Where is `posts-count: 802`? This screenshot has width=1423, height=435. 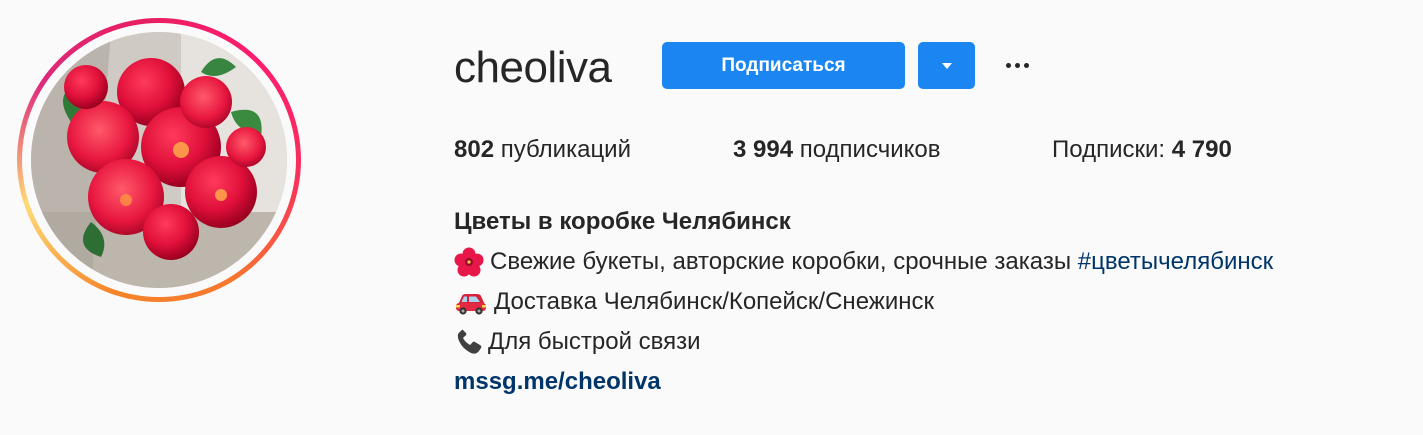 posts-count: 802 is located at coordinates (474, 149).